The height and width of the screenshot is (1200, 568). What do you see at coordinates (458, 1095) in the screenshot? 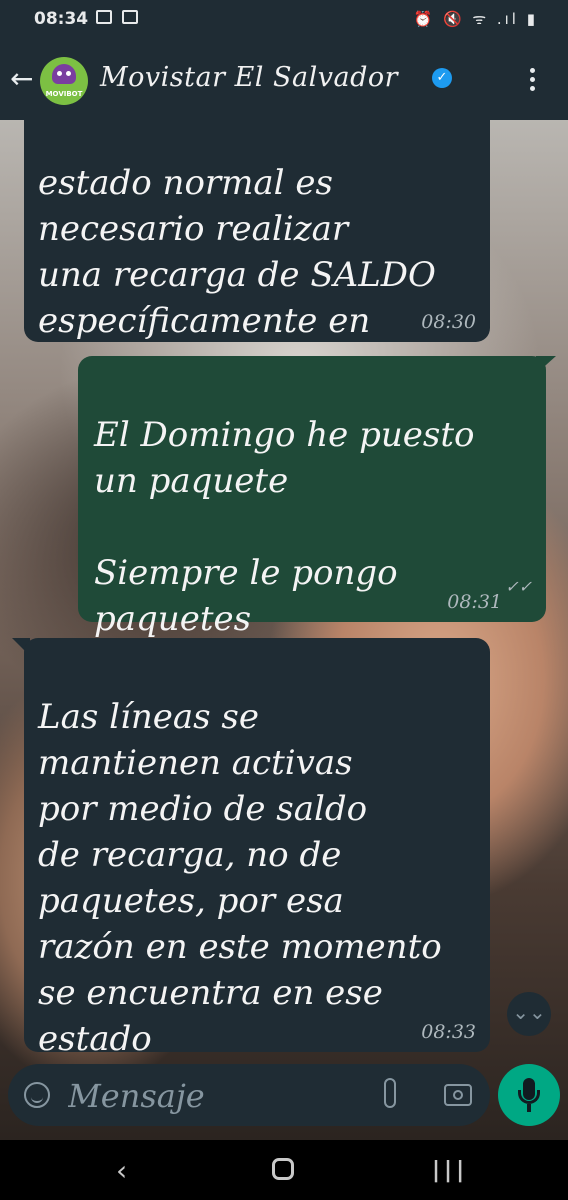
I see `camera-icon` at bounding box center [458, 1095].